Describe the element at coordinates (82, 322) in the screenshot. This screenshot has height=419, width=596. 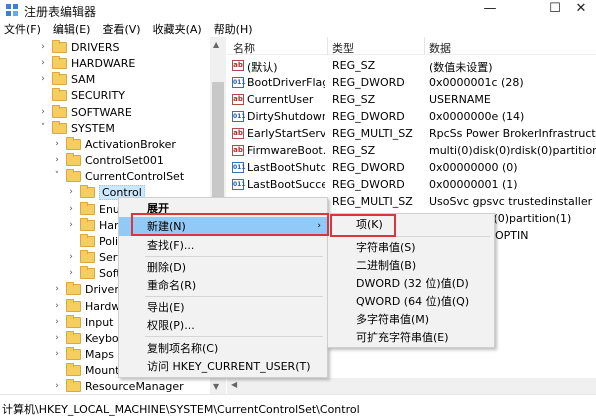
I see `tree-node-input: › Input` at that location.